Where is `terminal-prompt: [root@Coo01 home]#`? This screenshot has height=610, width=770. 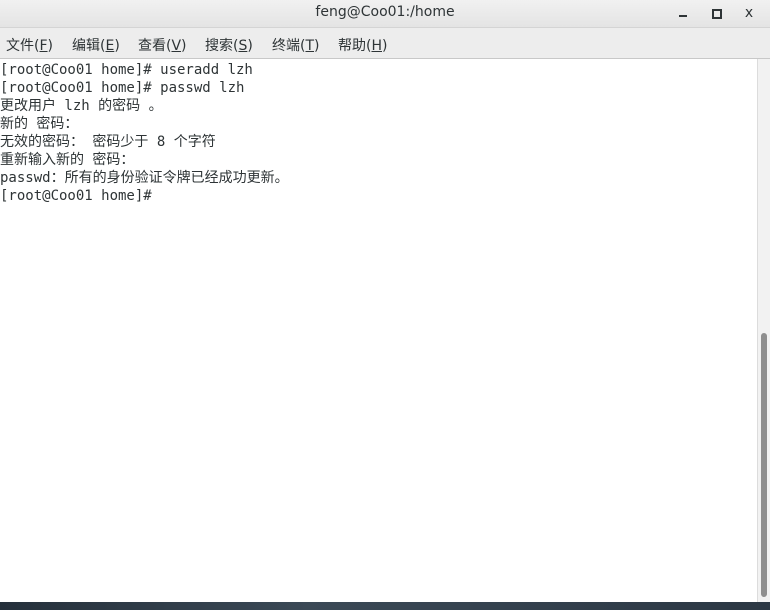 terminal-prompt: [root@Coo01 home]# is located at coordinates (80, 196).